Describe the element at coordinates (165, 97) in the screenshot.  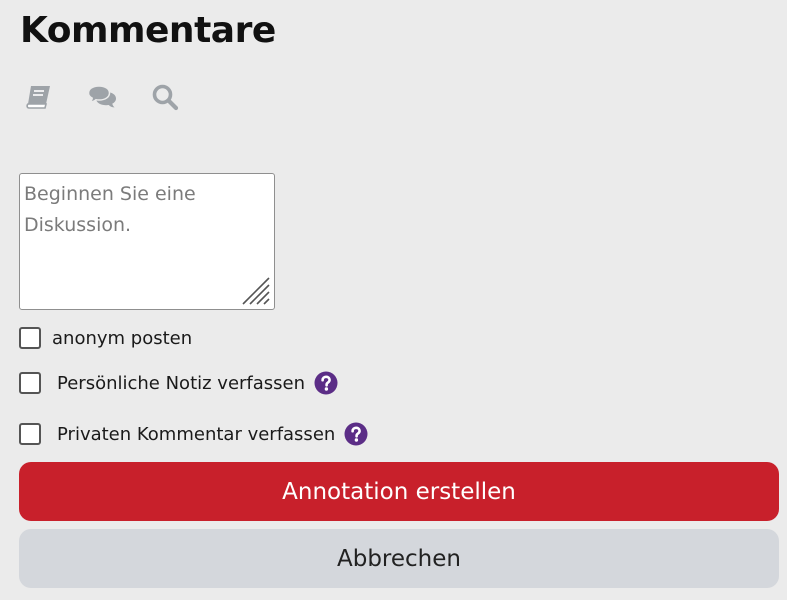
I see `search-icon` at that location.